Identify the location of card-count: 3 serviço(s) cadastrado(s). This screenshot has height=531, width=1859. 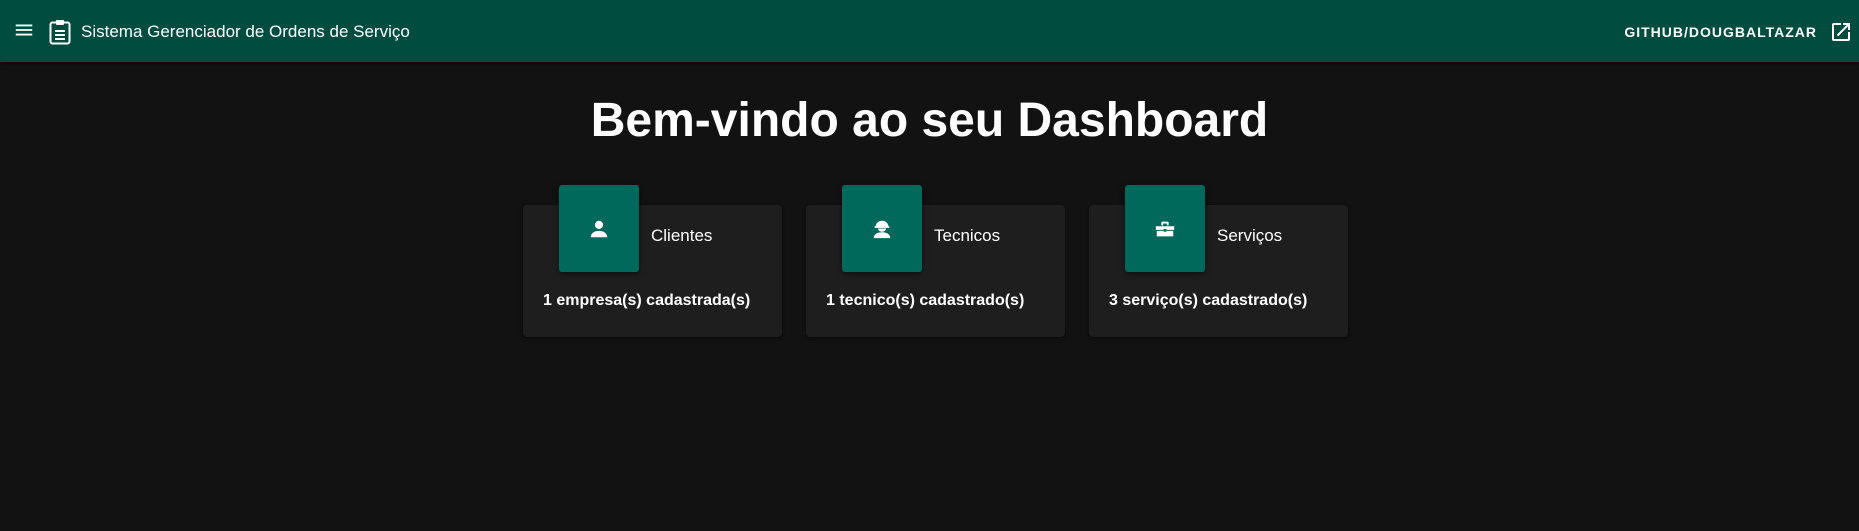
(1208, 300).